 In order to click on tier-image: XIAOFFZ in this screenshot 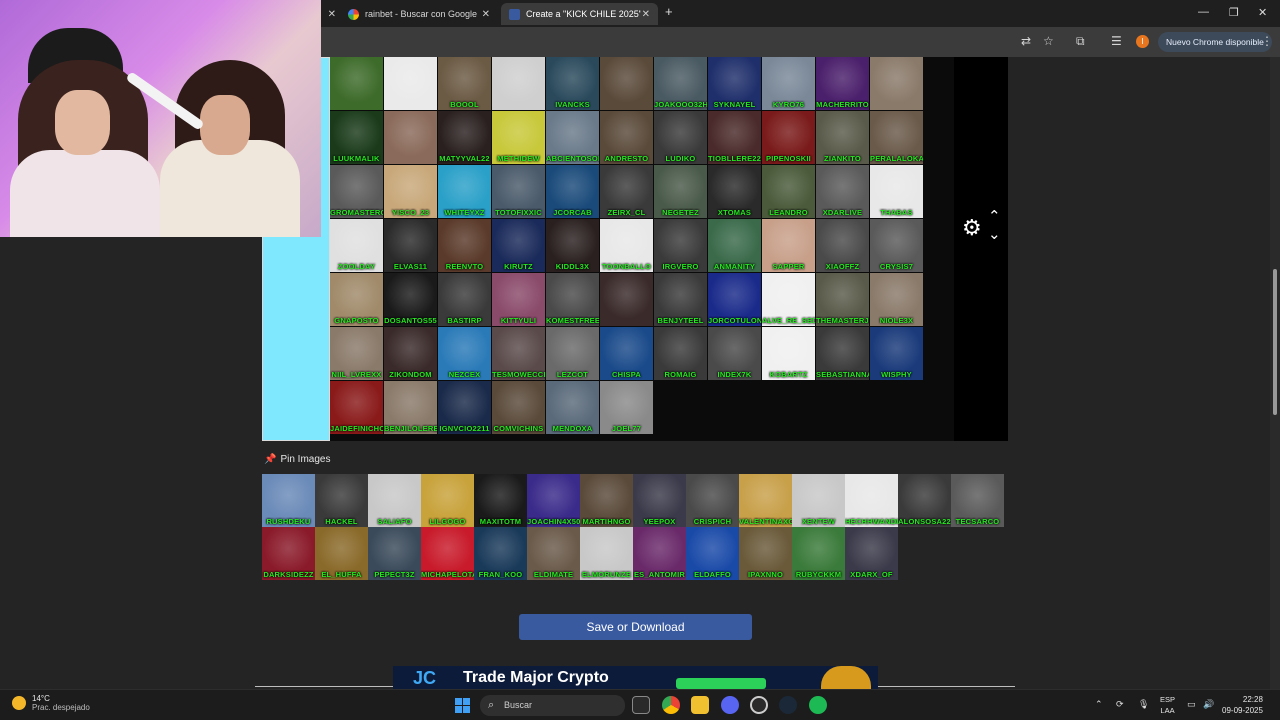, I will do `click(842, 245)`.